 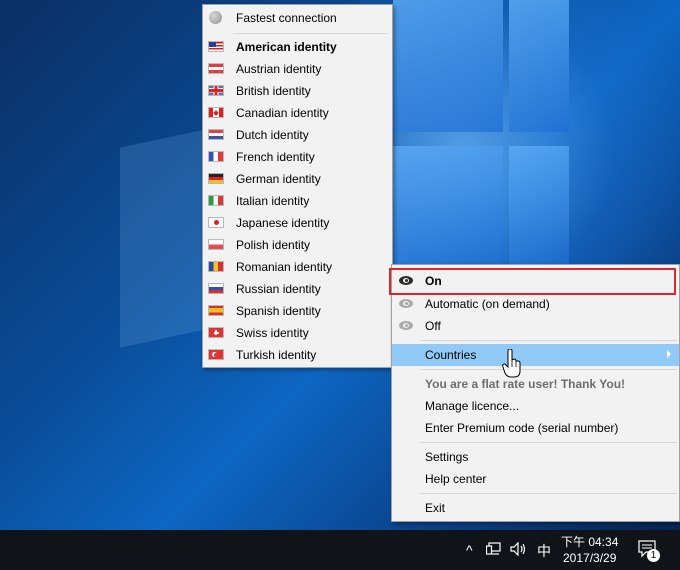 I want to click on jp-flag-icon, so click(x=216, y=222).